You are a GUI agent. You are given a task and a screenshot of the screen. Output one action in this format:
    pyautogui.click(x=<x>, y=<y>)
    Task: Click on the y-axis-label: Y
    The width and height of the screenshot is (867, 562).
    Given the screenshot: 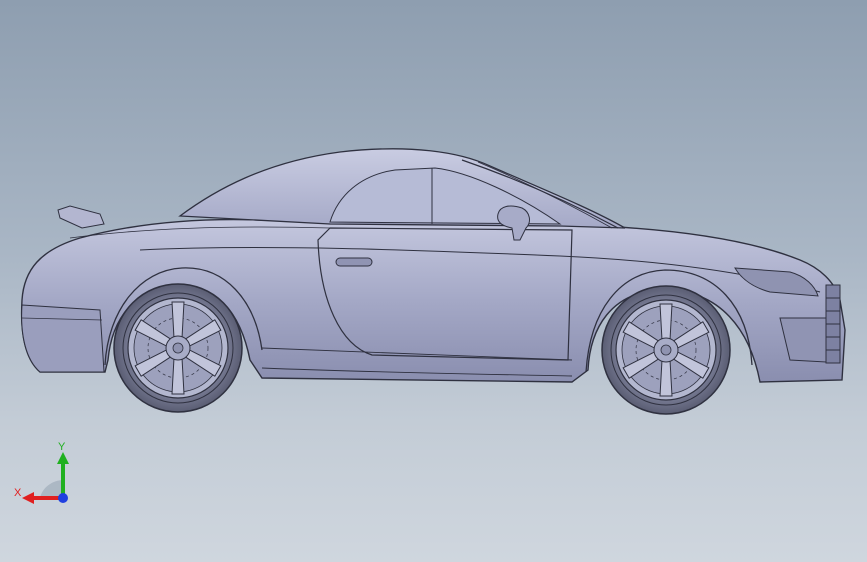 What is the action you would take?
    pyautogui.click(x=62, y=447)
    